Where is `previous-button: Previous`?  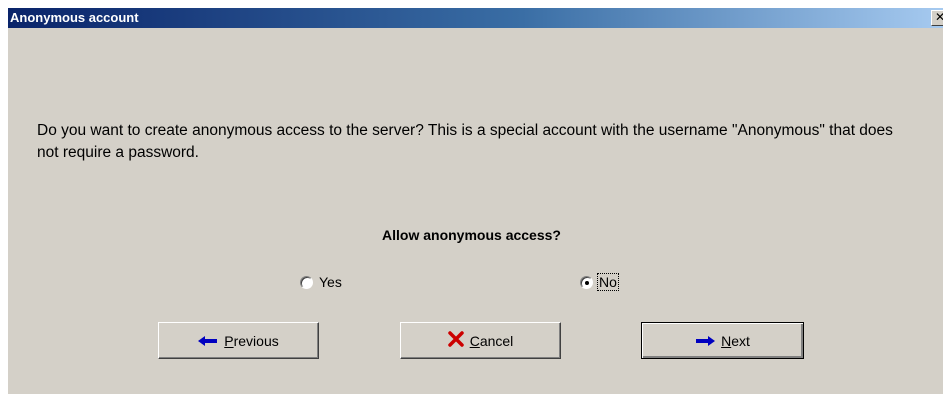 previous-button: Previous is located at coordinates (238, 340).